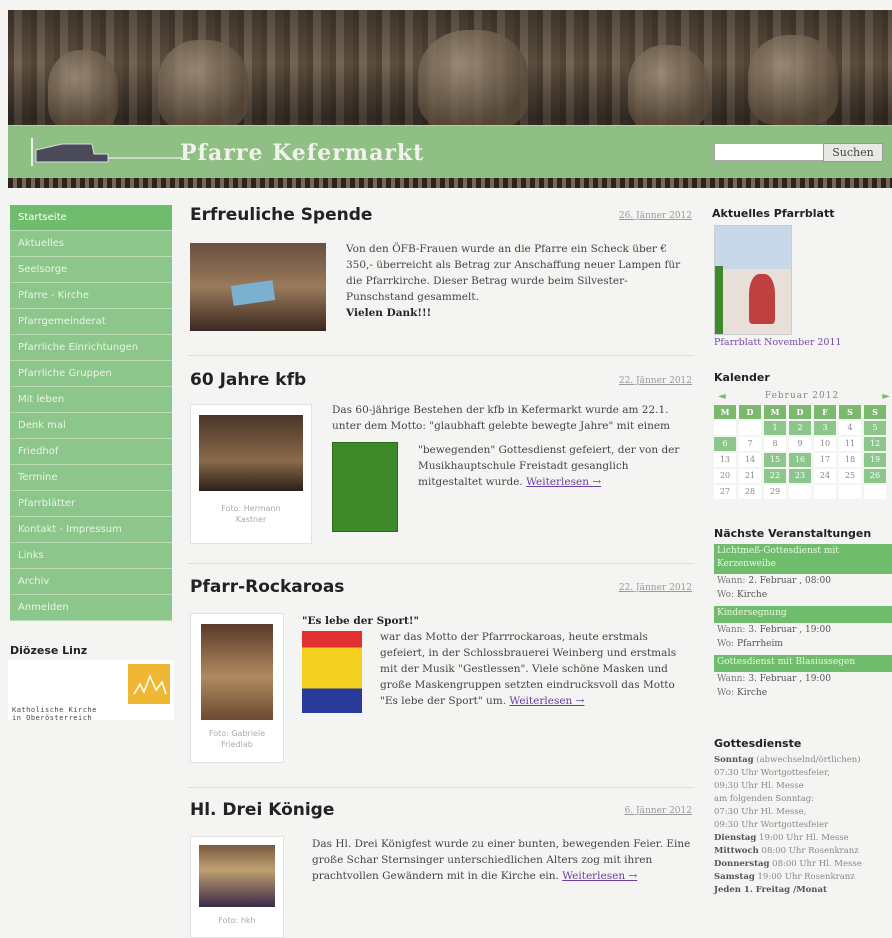  I want to click on event-when: Wann: 2. Februar , 08:00, so click(774, 581).